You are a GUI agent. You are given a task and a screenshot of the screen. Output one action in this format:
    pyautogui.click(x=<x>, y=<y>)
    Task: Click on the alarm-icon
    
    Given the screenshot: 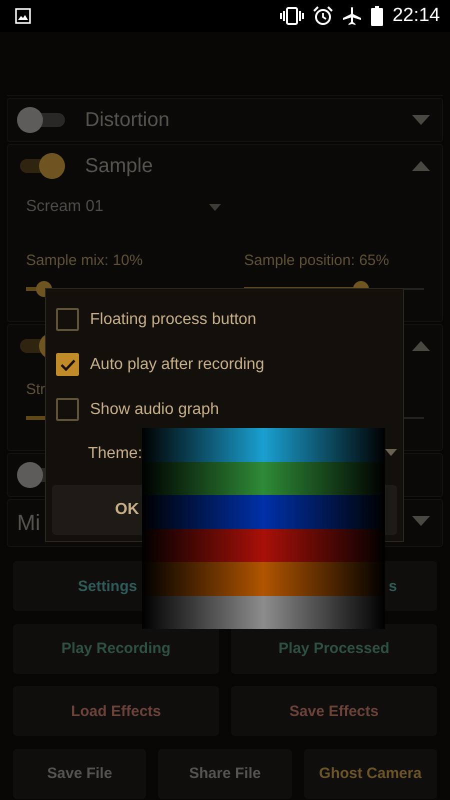 What is the action you would take?
    pyautogui.click(x=323, y=16)
    